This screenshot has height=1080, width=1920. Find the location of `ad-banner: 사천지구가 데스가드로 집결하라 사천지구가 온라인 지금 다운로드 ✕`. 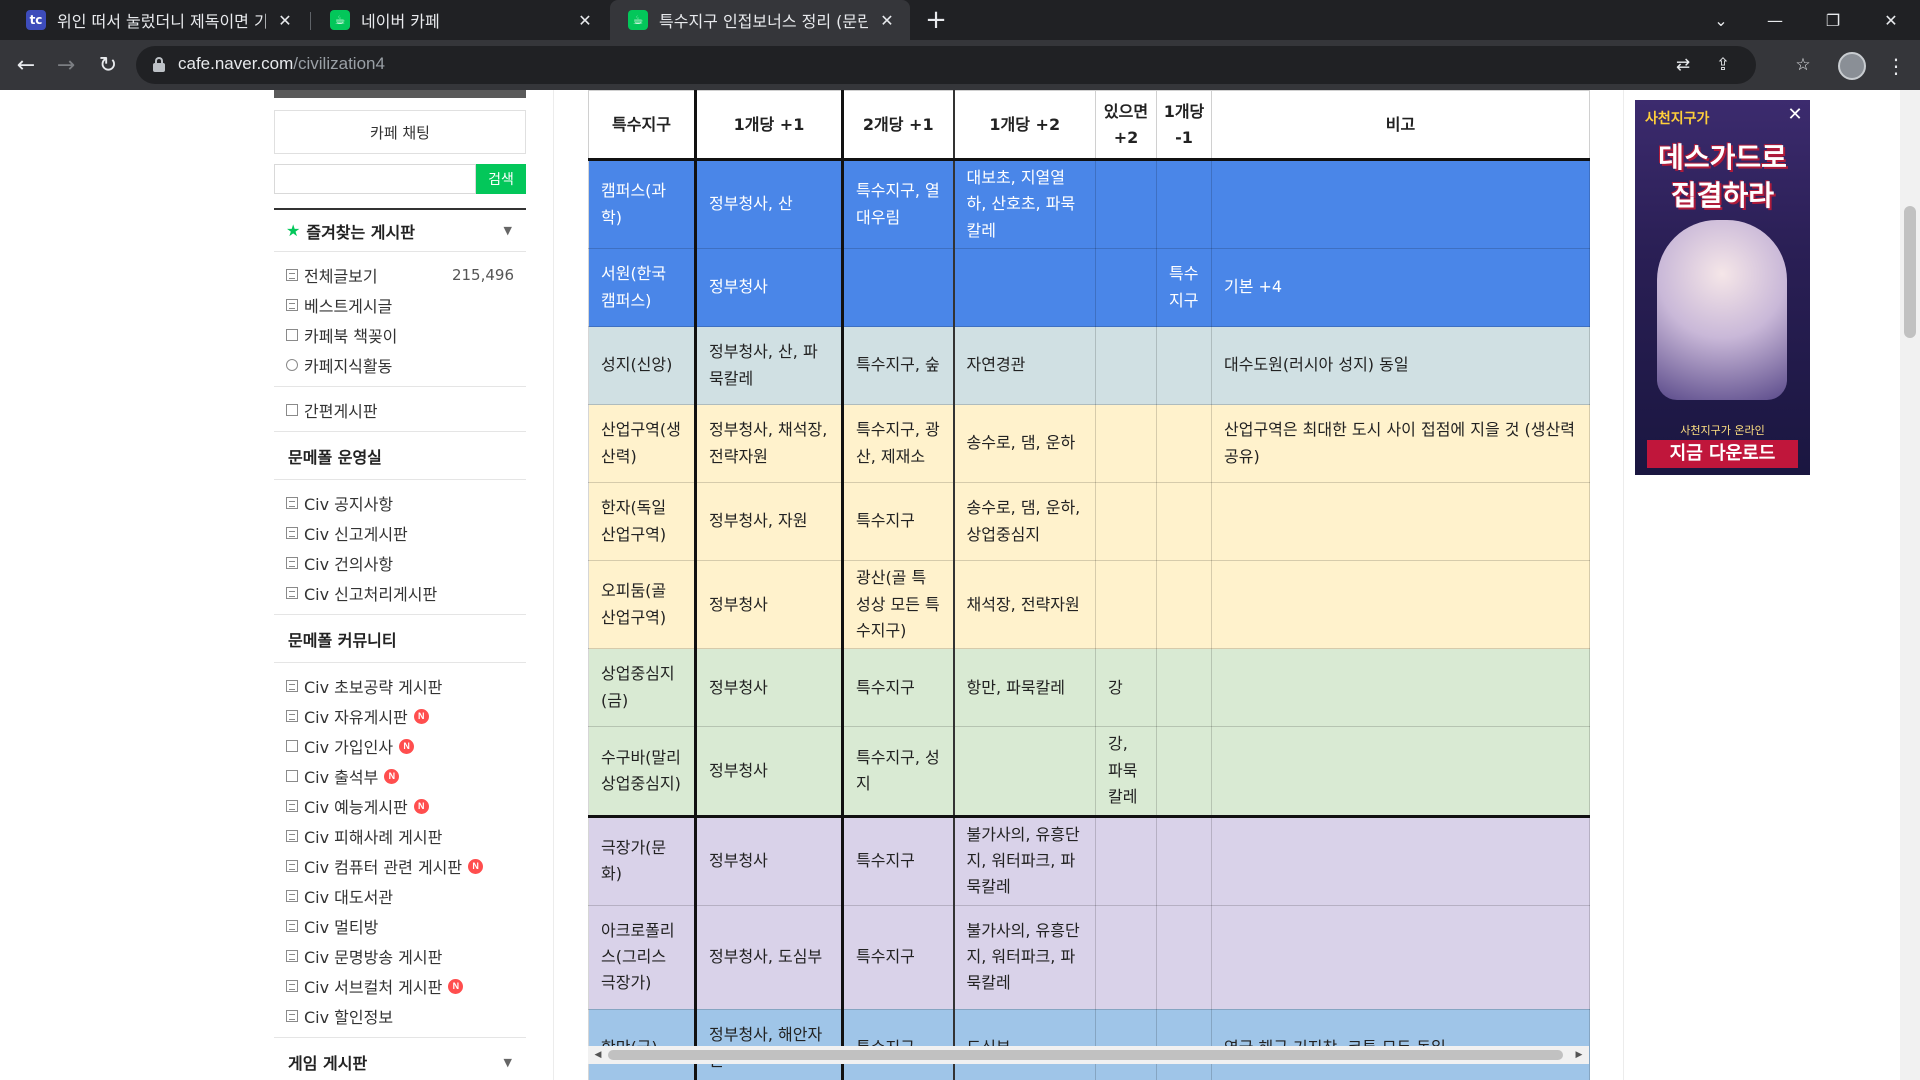

ad-banner: 사천지구가 데스가드로 집결하라 사천지구가 온라인 지금 다운로드 ✕ is located at coordinates (1722, 287).